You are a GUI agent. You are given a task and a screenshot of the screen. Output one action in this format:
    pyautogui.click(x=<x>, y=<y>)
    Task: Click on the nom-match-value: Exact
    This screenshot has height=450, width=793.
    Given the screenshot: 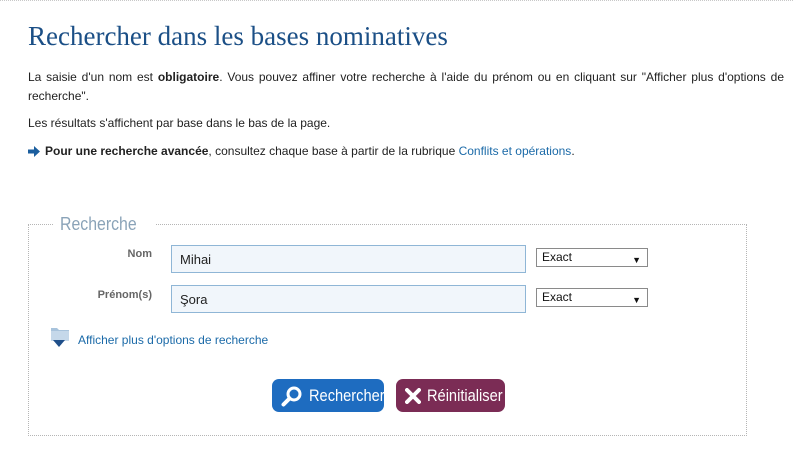 What is the action you would take?
    pyautogui.click(x=557, y=257)
    